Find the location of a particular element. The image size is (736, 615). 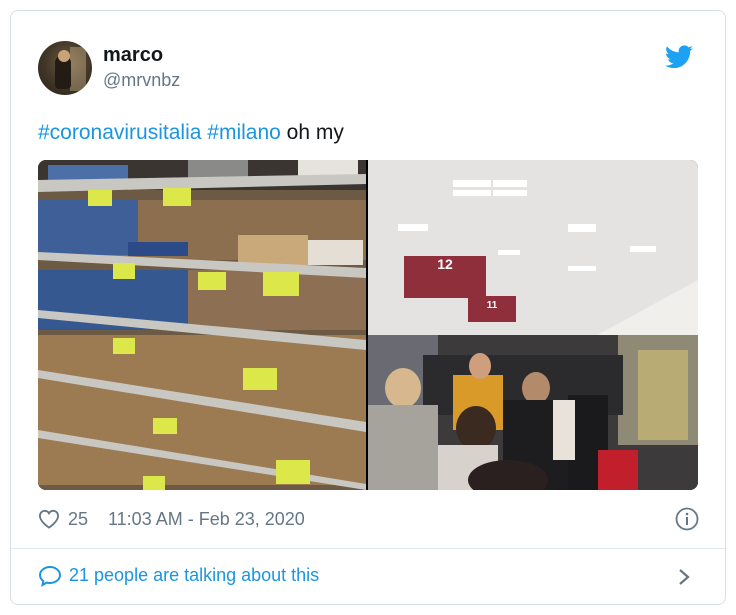

tweet-meta: 25 11:03 AM - Feb 23, 2020 is located at coordinates (369, 520).